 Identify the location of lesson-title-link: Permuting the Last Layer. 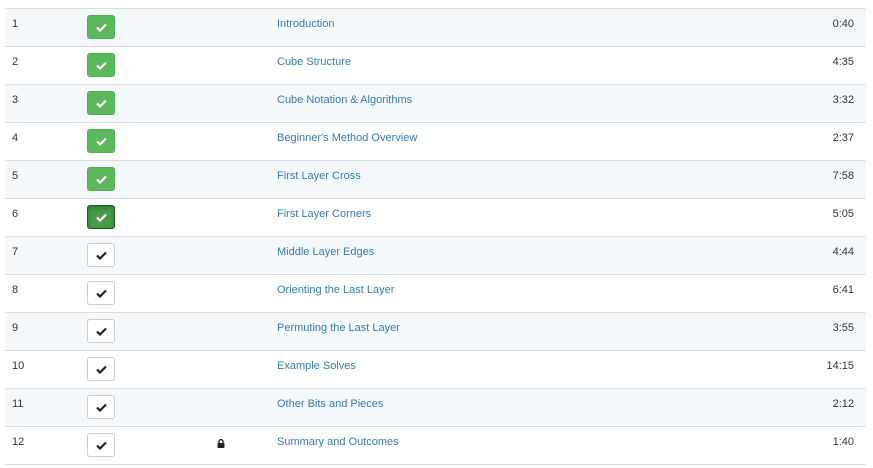
(338, 328).